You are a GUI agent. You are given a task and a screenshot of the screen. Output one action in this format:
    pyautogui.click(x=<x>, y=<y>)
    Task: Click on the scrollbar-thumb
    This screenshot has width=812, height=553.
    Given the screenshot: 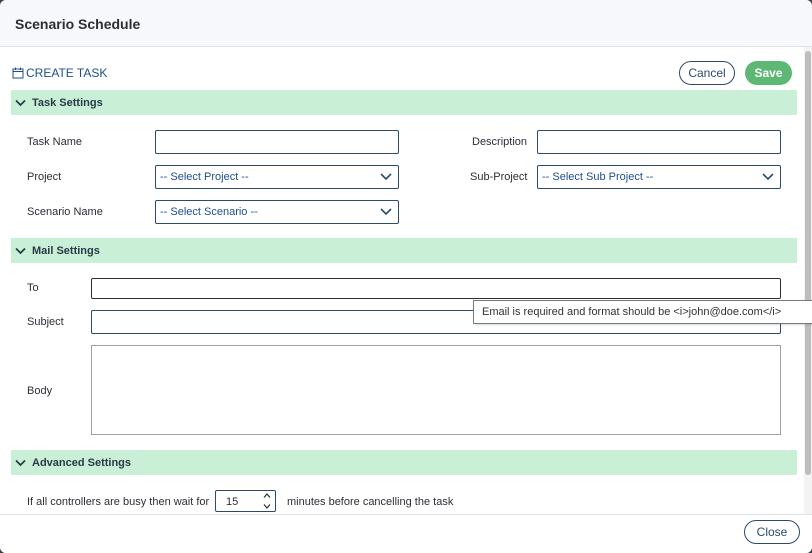 What is the action you would take?
    pyautogui.click(x=808, y=263)
    